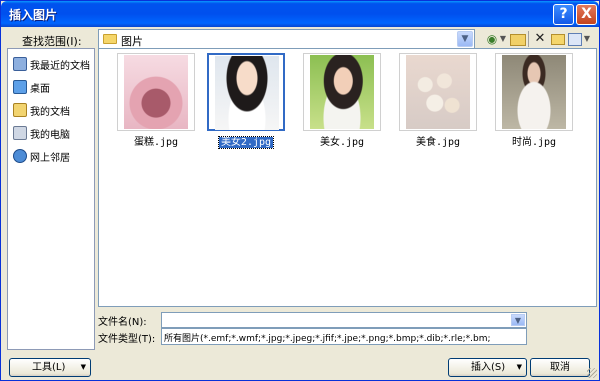  Describe the element at coordinates (51, 199) in the screenshot. I see `places-bar: 我最近的文档 桌面 我的文档 我的电脑 网上邻居` at that location.